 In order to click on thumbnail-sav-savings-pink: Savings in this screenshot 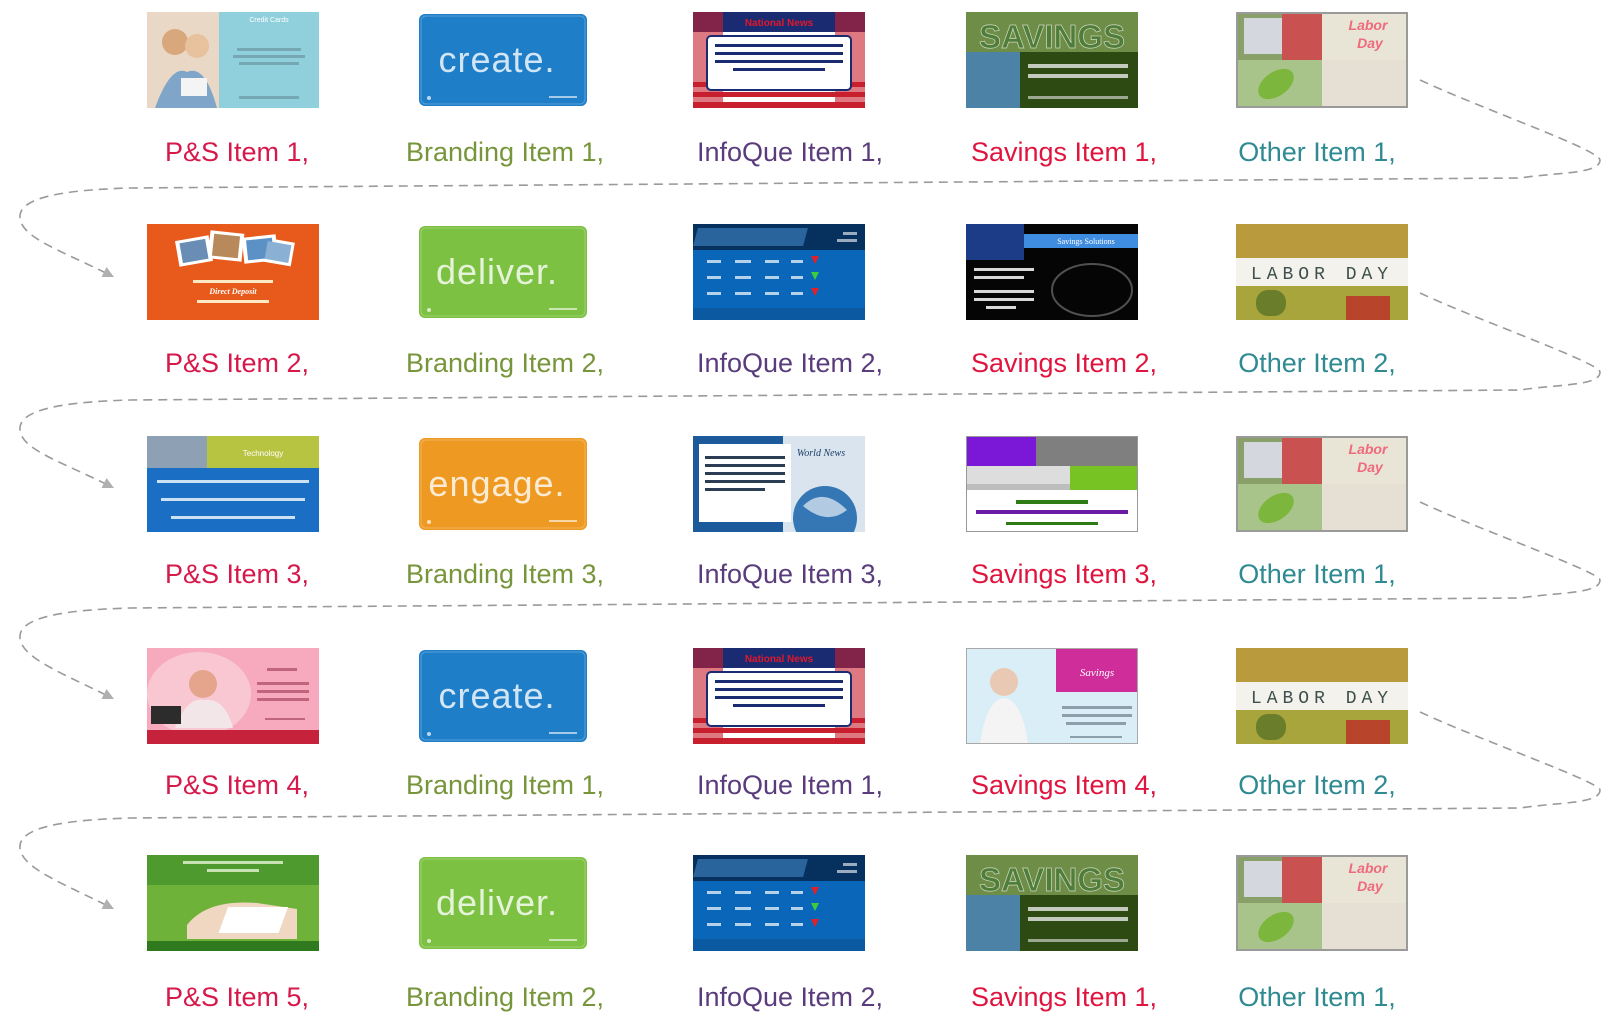, I will do `click(1052, 696)`.